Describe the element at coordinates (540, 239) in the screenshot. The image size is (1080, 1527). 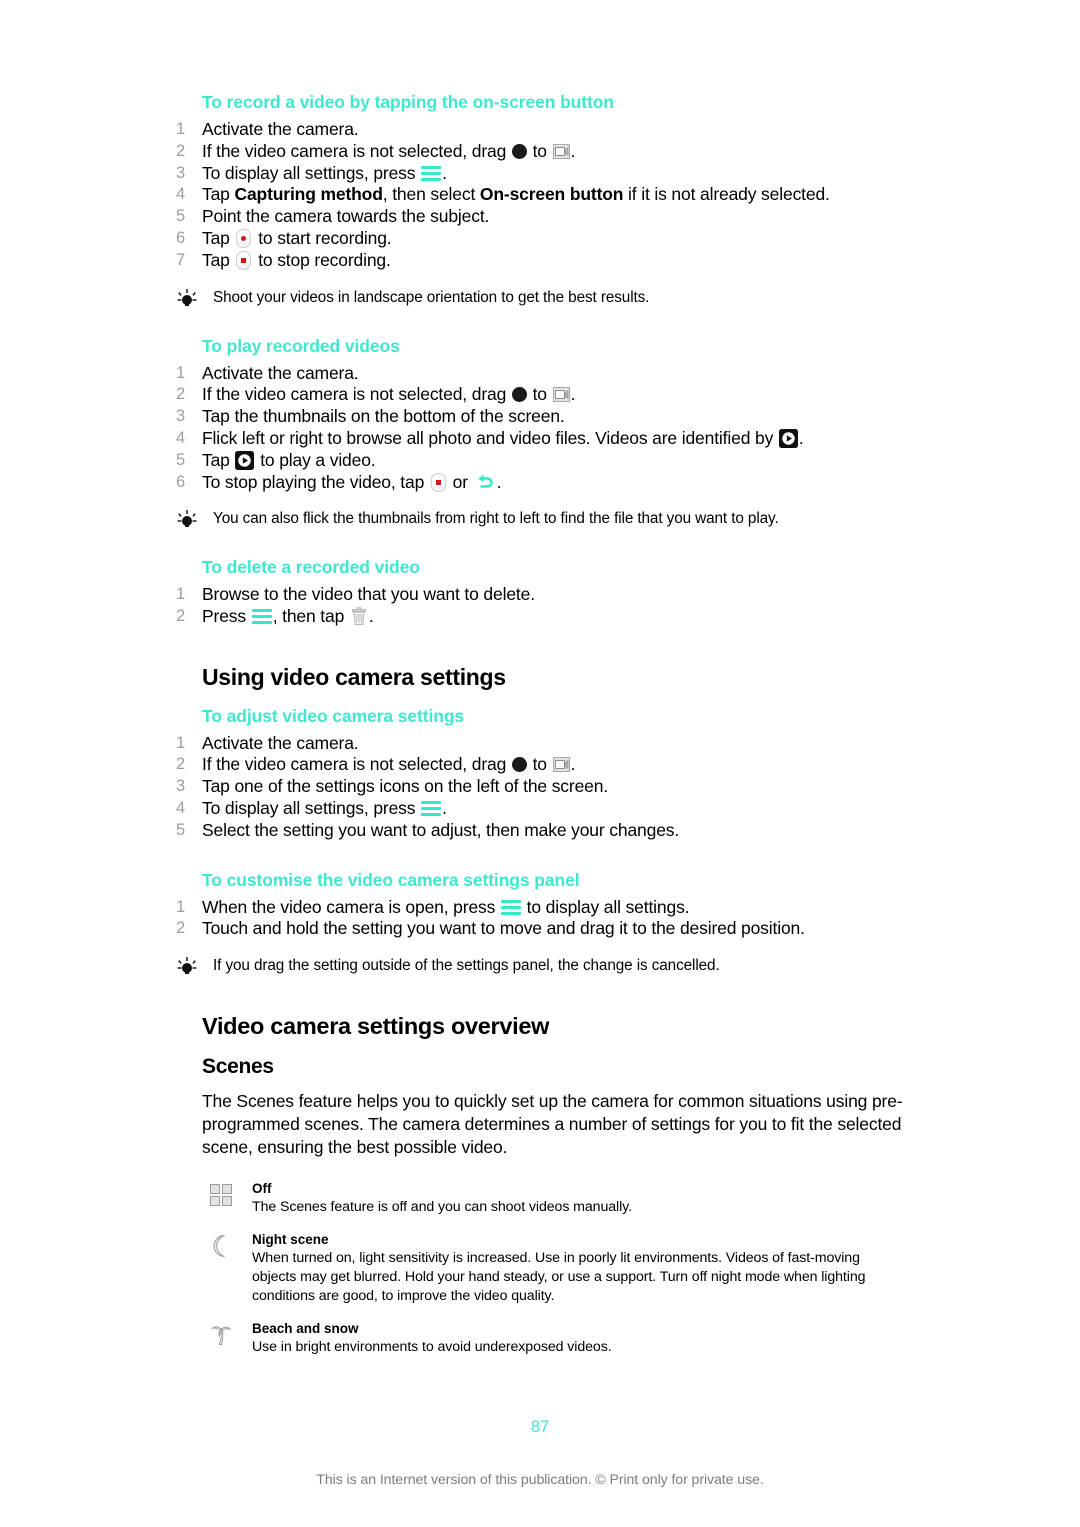
I see `step-item: Tap to start recording.` at that location.